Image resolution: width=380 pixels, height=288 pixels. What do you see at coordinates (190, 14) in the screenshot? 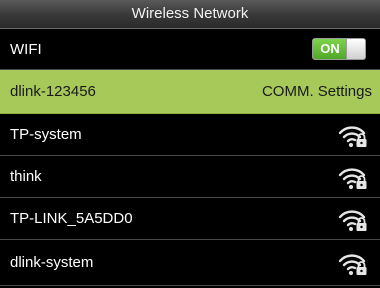
I see `page-title: Wireless Network` at bounding box center [190, 14].